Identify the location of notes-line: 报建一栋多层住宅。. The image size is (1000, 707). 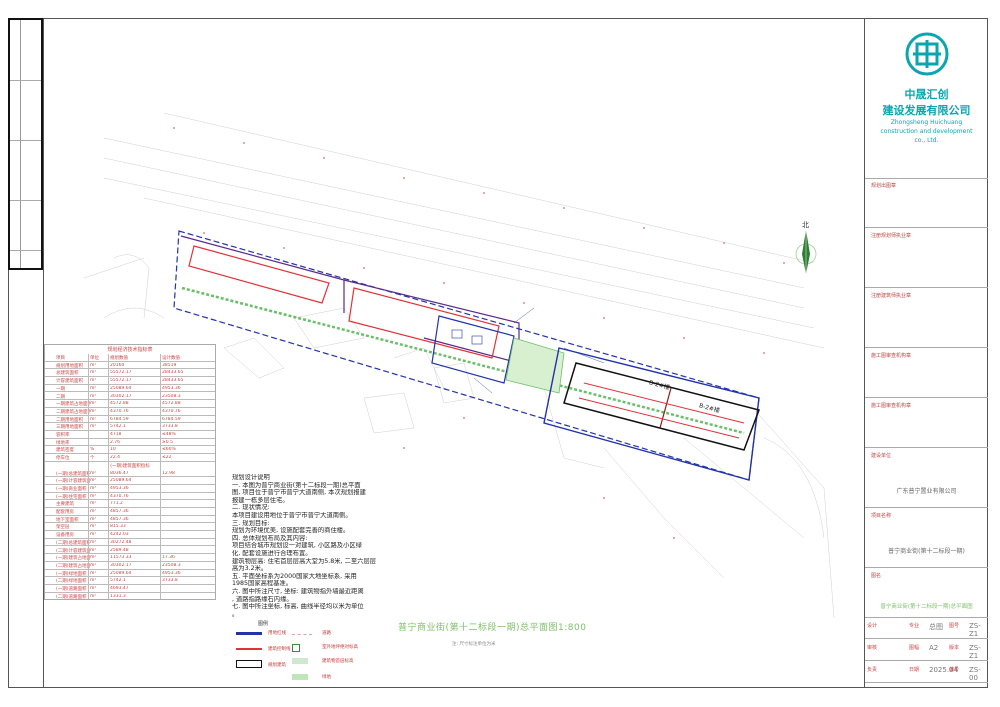
(260, 500).